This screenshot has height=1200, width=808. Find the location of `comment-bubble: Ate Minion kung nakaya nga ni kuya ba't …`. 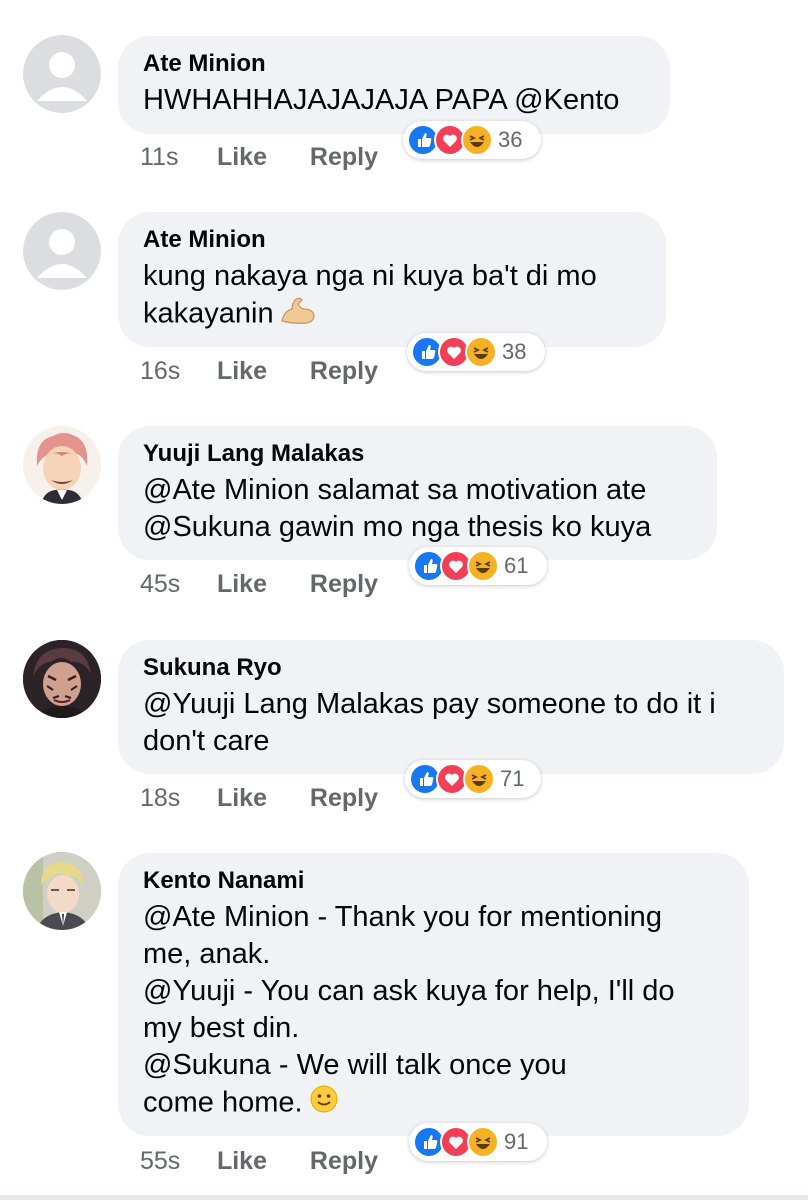

comment-bubble: Ate Minion kung nakaya nga ni kuya ba't … is located at coordinates (392, 279).